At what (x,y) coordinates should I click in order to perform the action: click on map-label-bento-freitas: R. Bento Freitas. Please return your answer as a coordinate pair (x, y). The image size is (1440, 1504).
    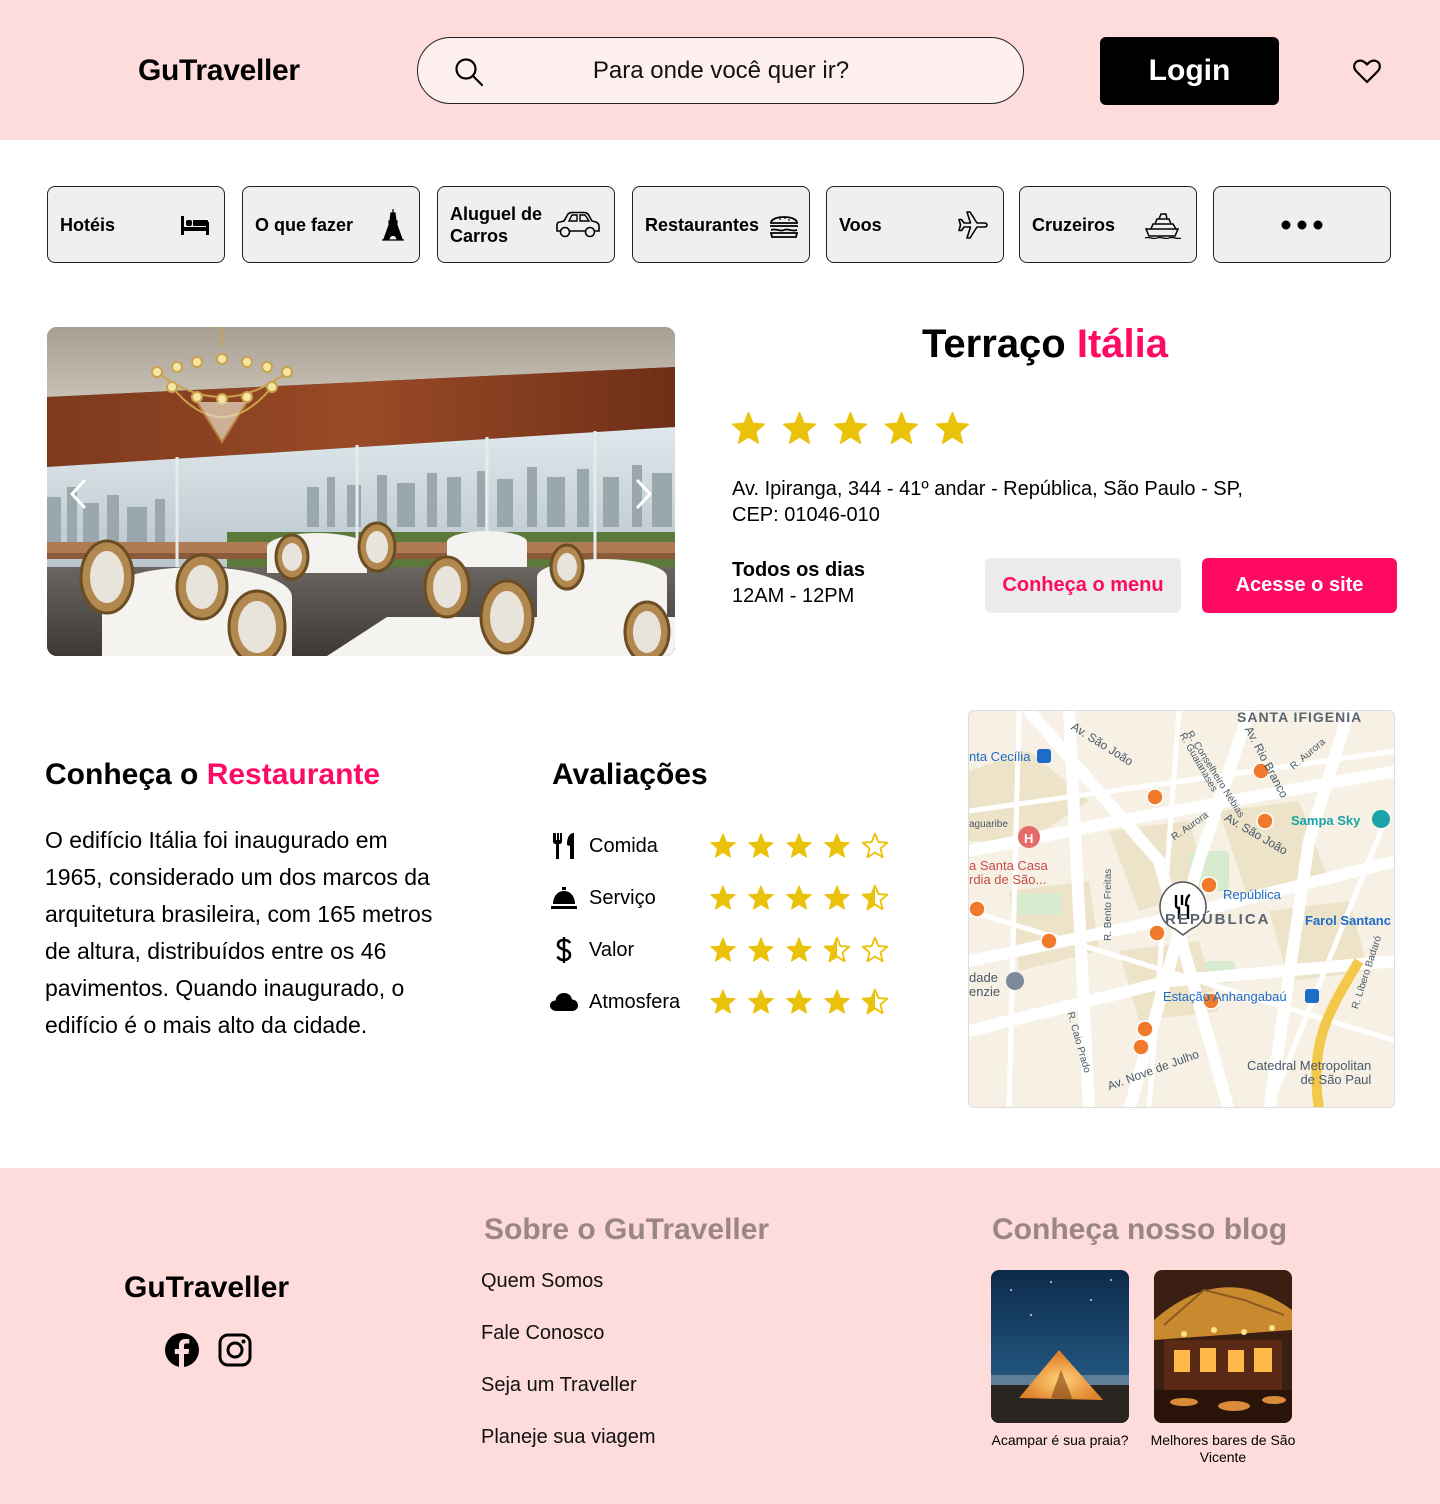
    Looking at the image, I should click on (1108, 904).